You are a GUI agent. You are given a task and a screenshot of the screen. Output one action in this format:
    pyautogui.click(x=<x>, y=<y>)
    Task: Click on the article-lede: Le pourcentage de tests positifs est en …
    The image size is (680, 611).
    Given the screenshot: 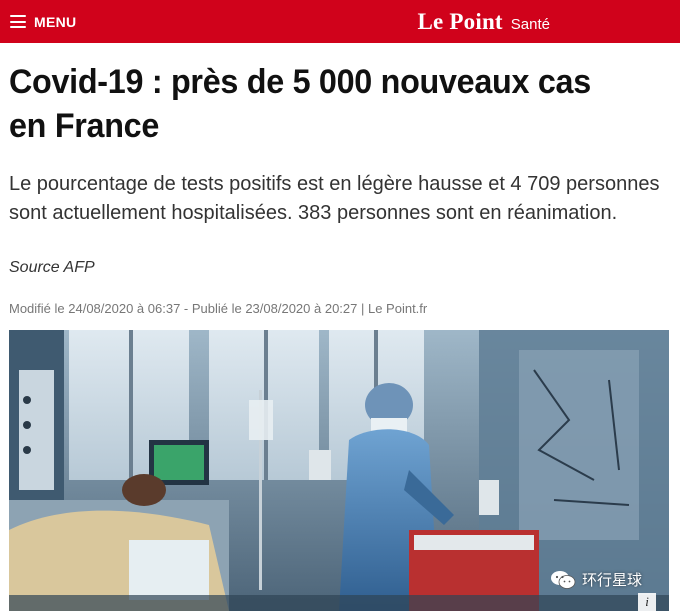 What is the action you would take?
    pyautogui.click(x=334, y=198)
    